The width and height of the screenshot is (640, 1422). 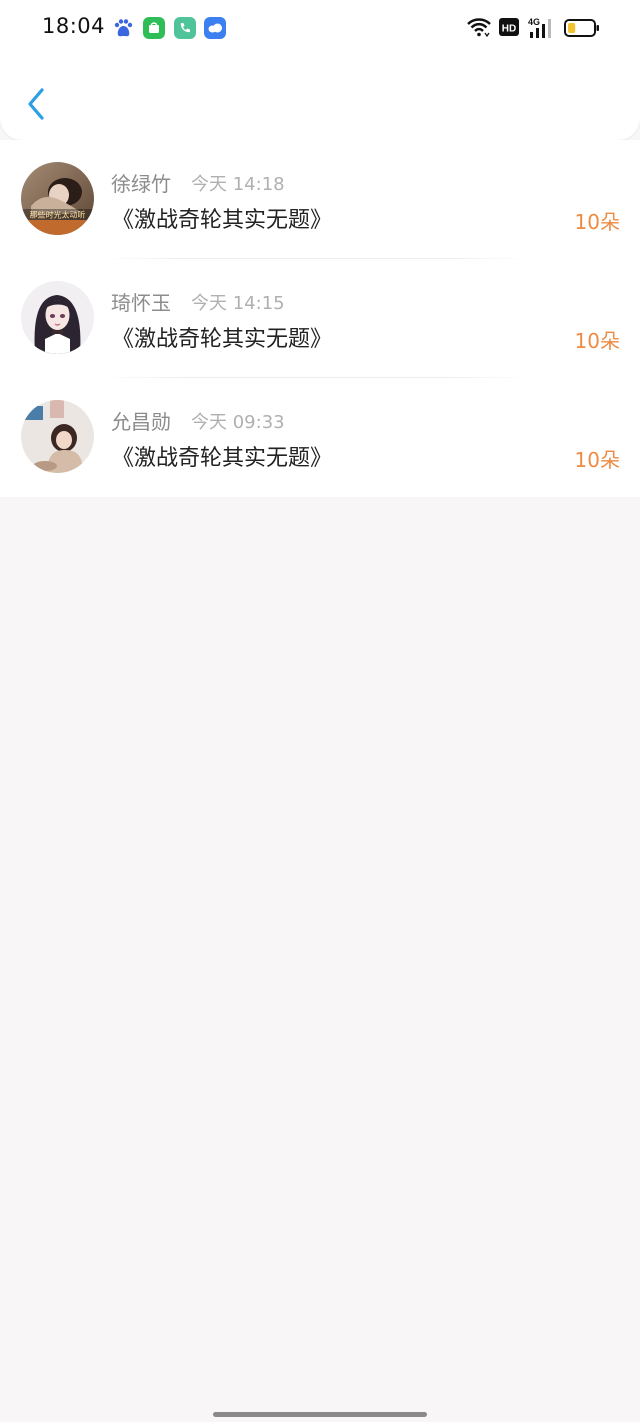 What do you see at coordinates (479, 30) in the screenshot?
I see `wifi-icon` at bounding box center [479, 30].